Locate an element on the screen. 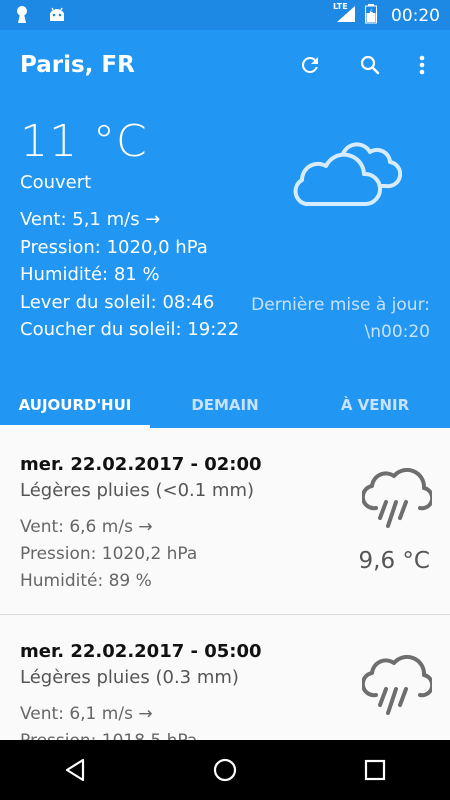 This screenshot has height=800, width=450. forecast-pressure: Pression: 1020,2 hPa is located at coordinates (109, 554).